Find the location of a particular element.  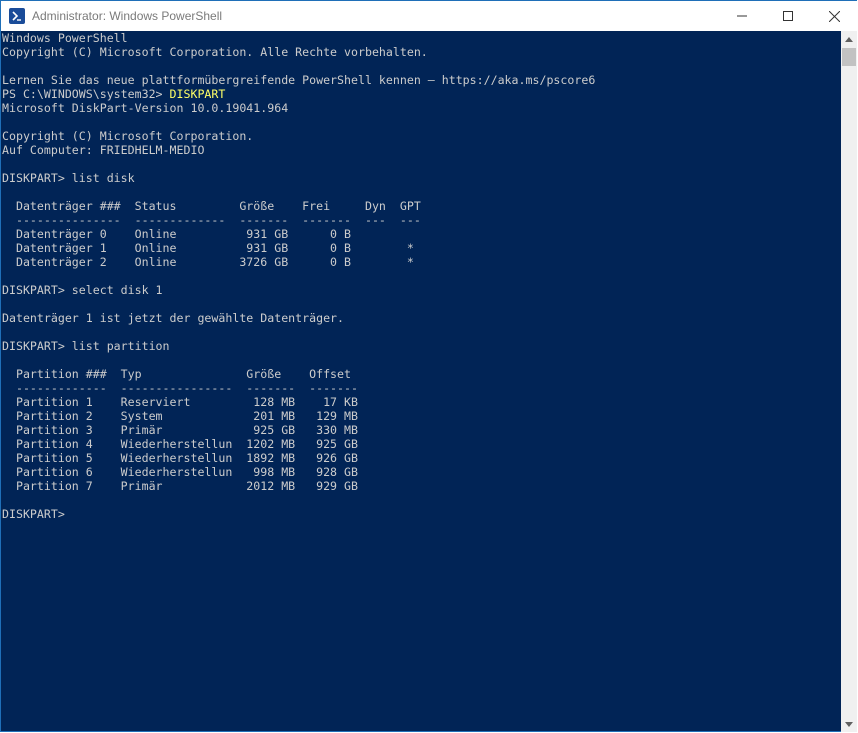

title-bar: Administrator: Windows PowerShell is located at coordinates (429, 16).